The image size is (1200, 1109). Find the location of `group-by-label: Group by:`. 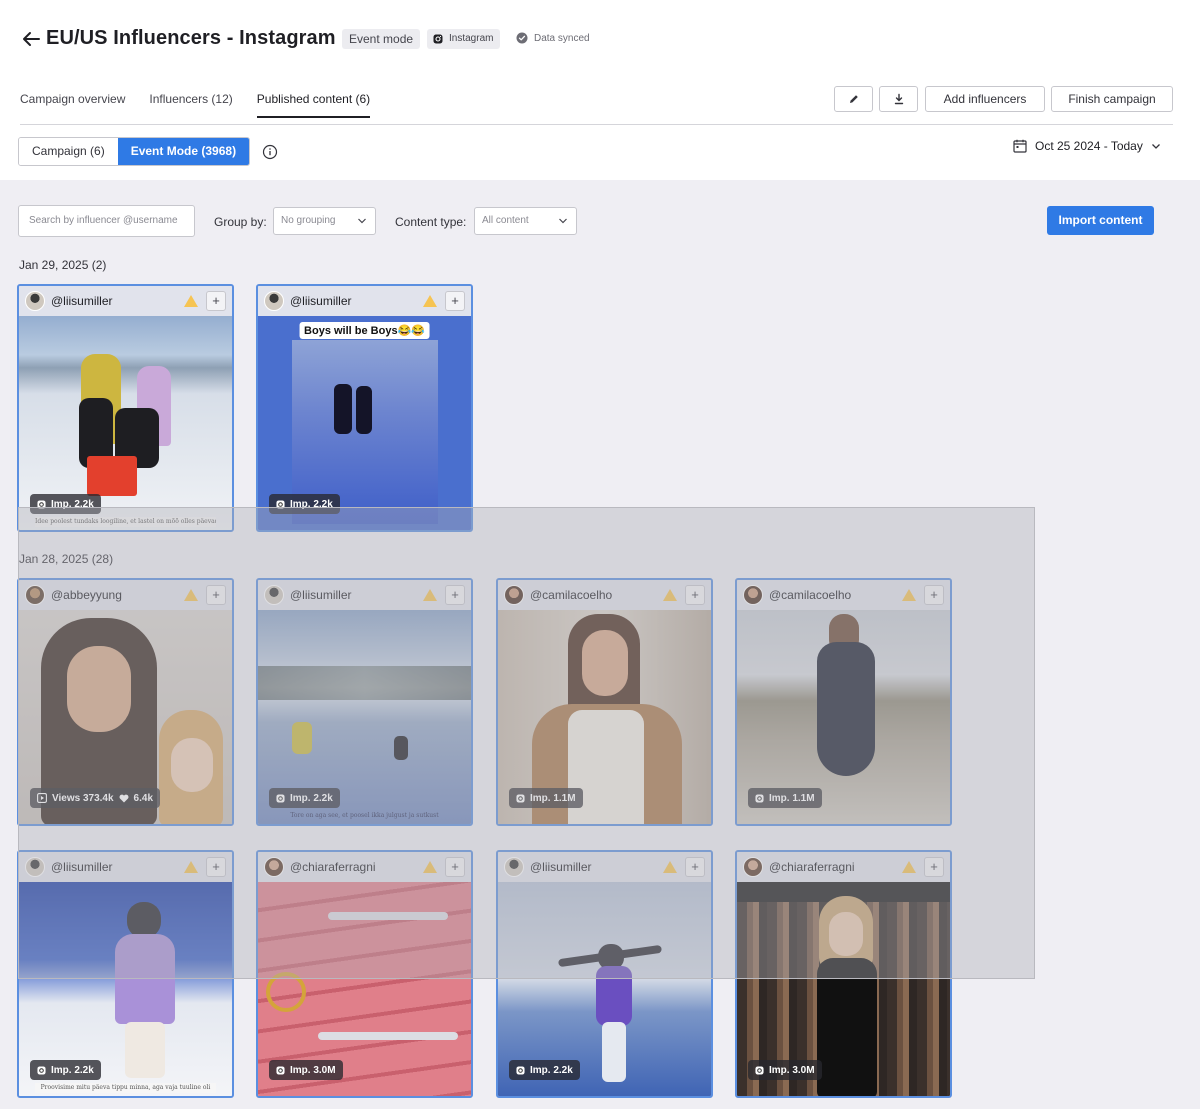

group-by-label: Group by: is located at coordinates (240, 222).